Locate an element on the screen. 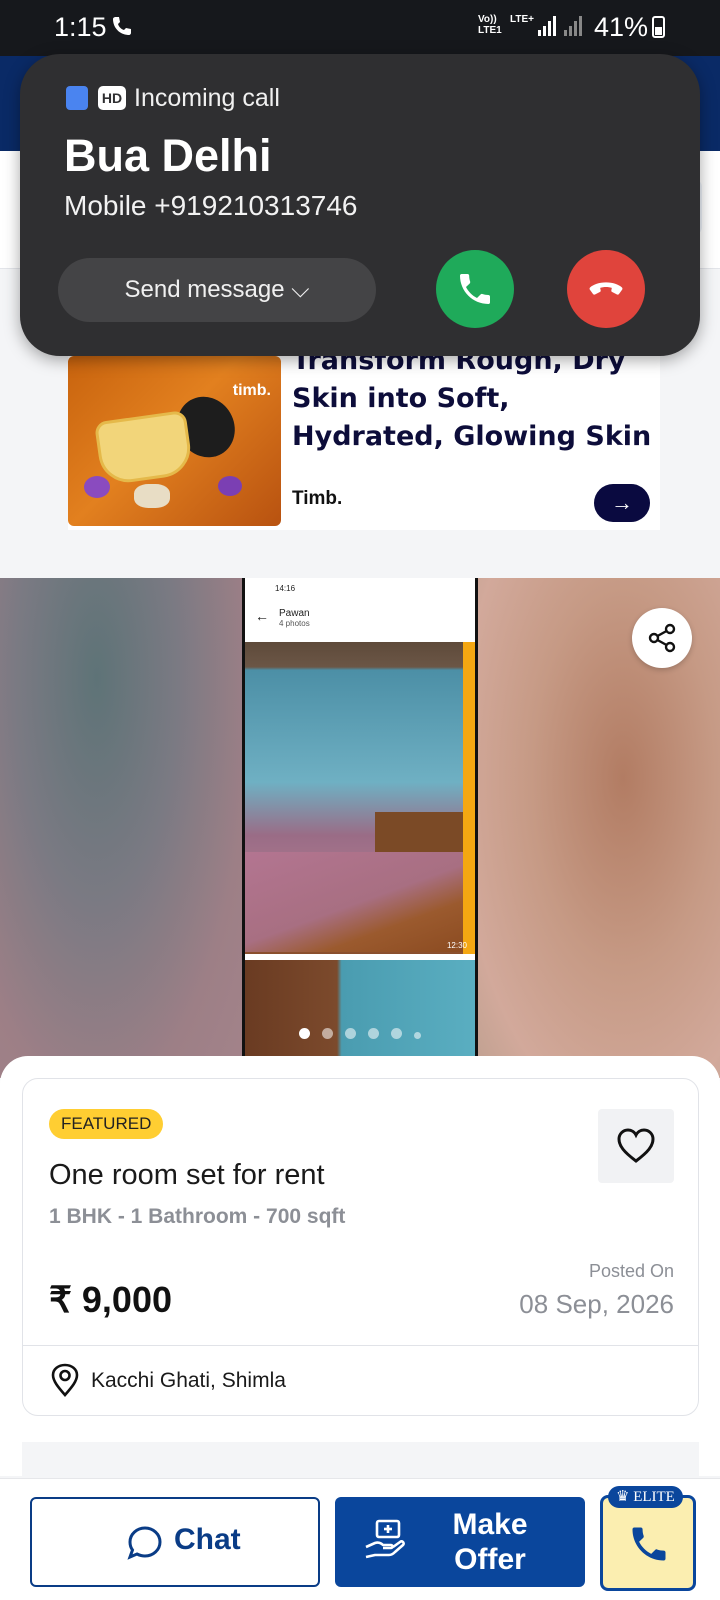 The image size is (720, 1600). gallery-pagination is located at coordinates (360, 1033).